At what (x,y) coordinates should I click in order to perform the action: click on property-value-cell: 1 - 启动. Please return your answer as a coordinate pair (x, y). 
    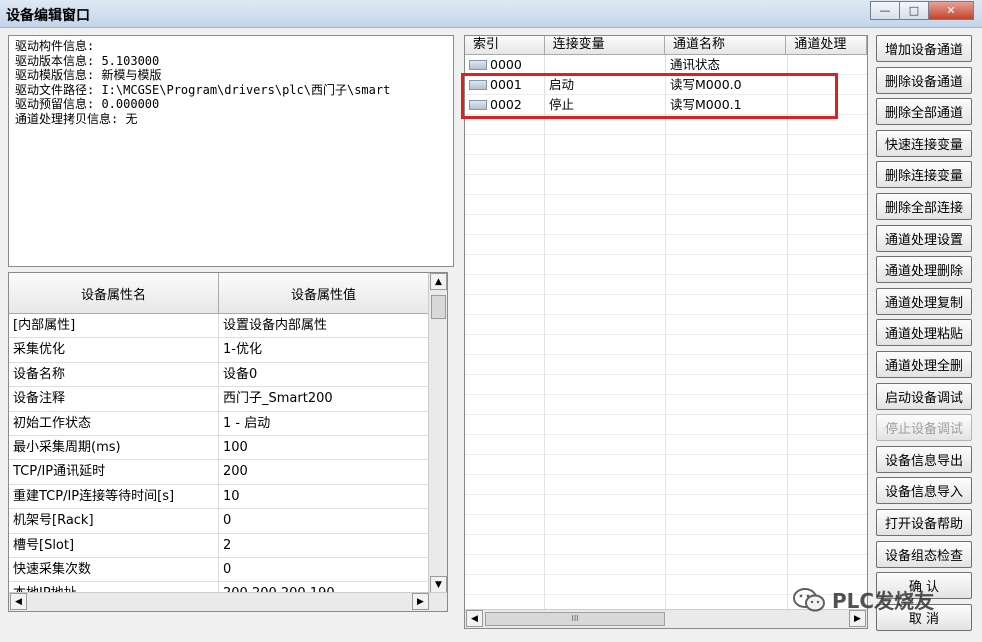
    Looking at the image, I should click on (324, 423).